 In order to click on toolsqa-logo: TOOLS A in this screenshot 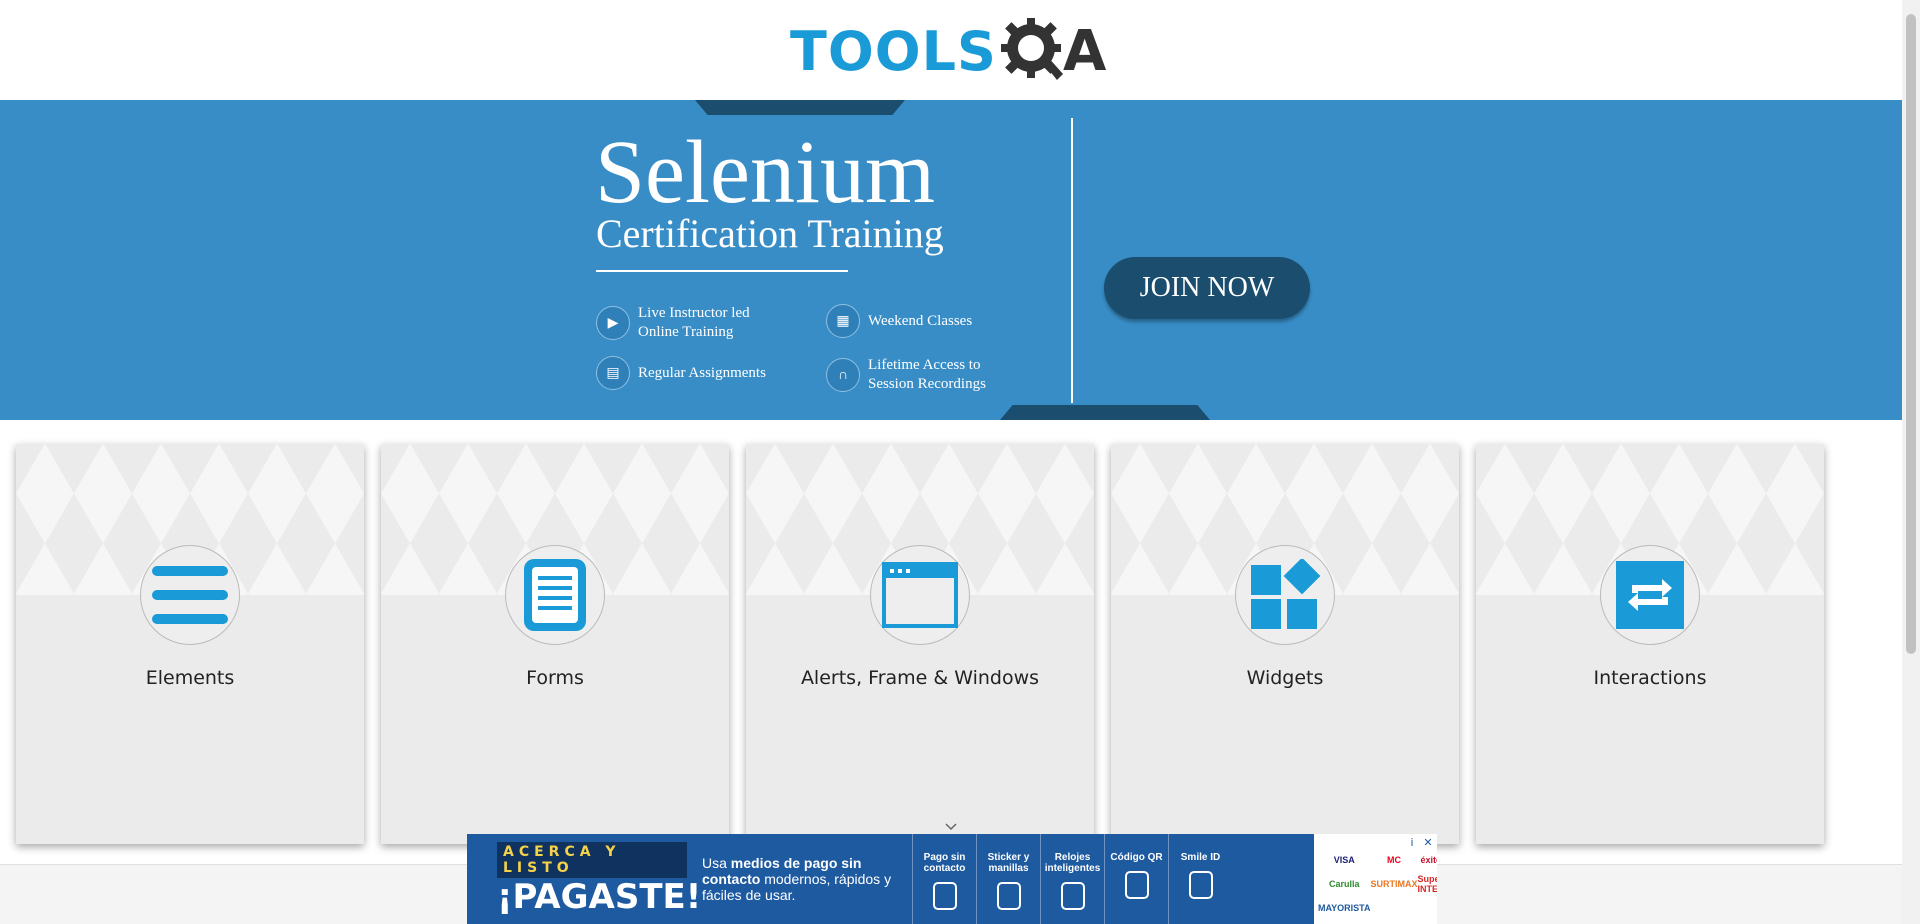, I will do `click(955, 52)`.